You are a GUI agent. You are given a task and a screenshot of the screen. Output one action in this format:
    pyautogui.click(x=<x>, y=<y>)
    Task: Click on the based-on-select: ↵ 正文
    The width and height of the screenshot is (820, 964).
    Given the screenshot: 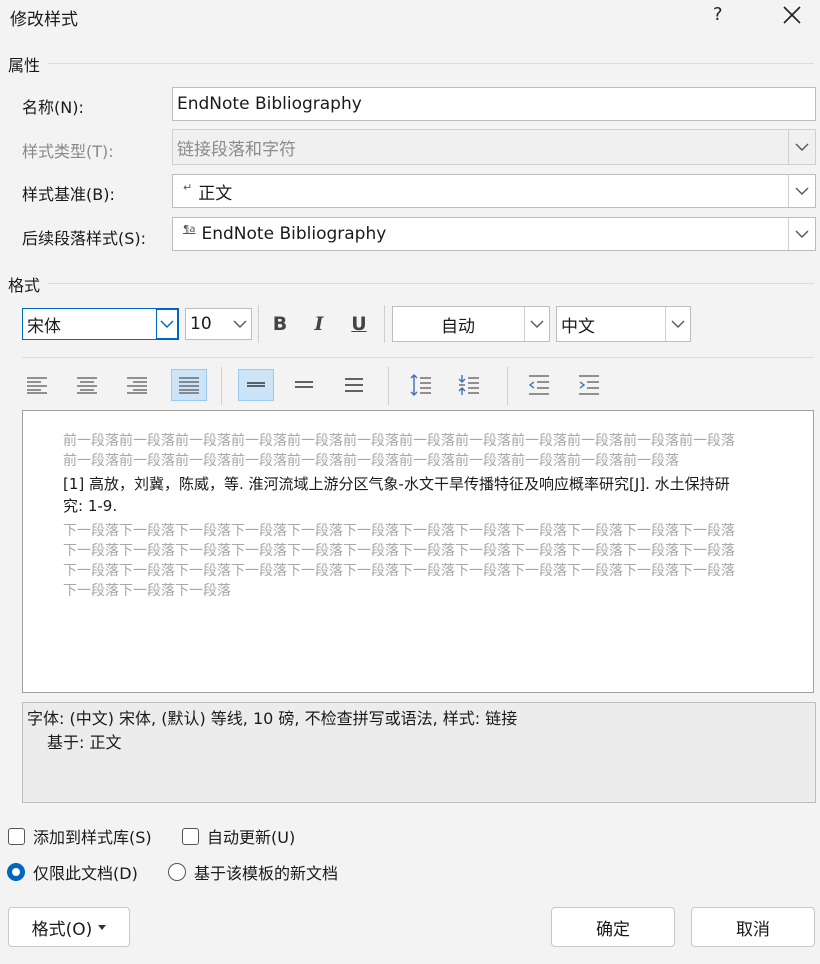 What is the action you would take?
    pyautogui.click(x=494, y=191)
    